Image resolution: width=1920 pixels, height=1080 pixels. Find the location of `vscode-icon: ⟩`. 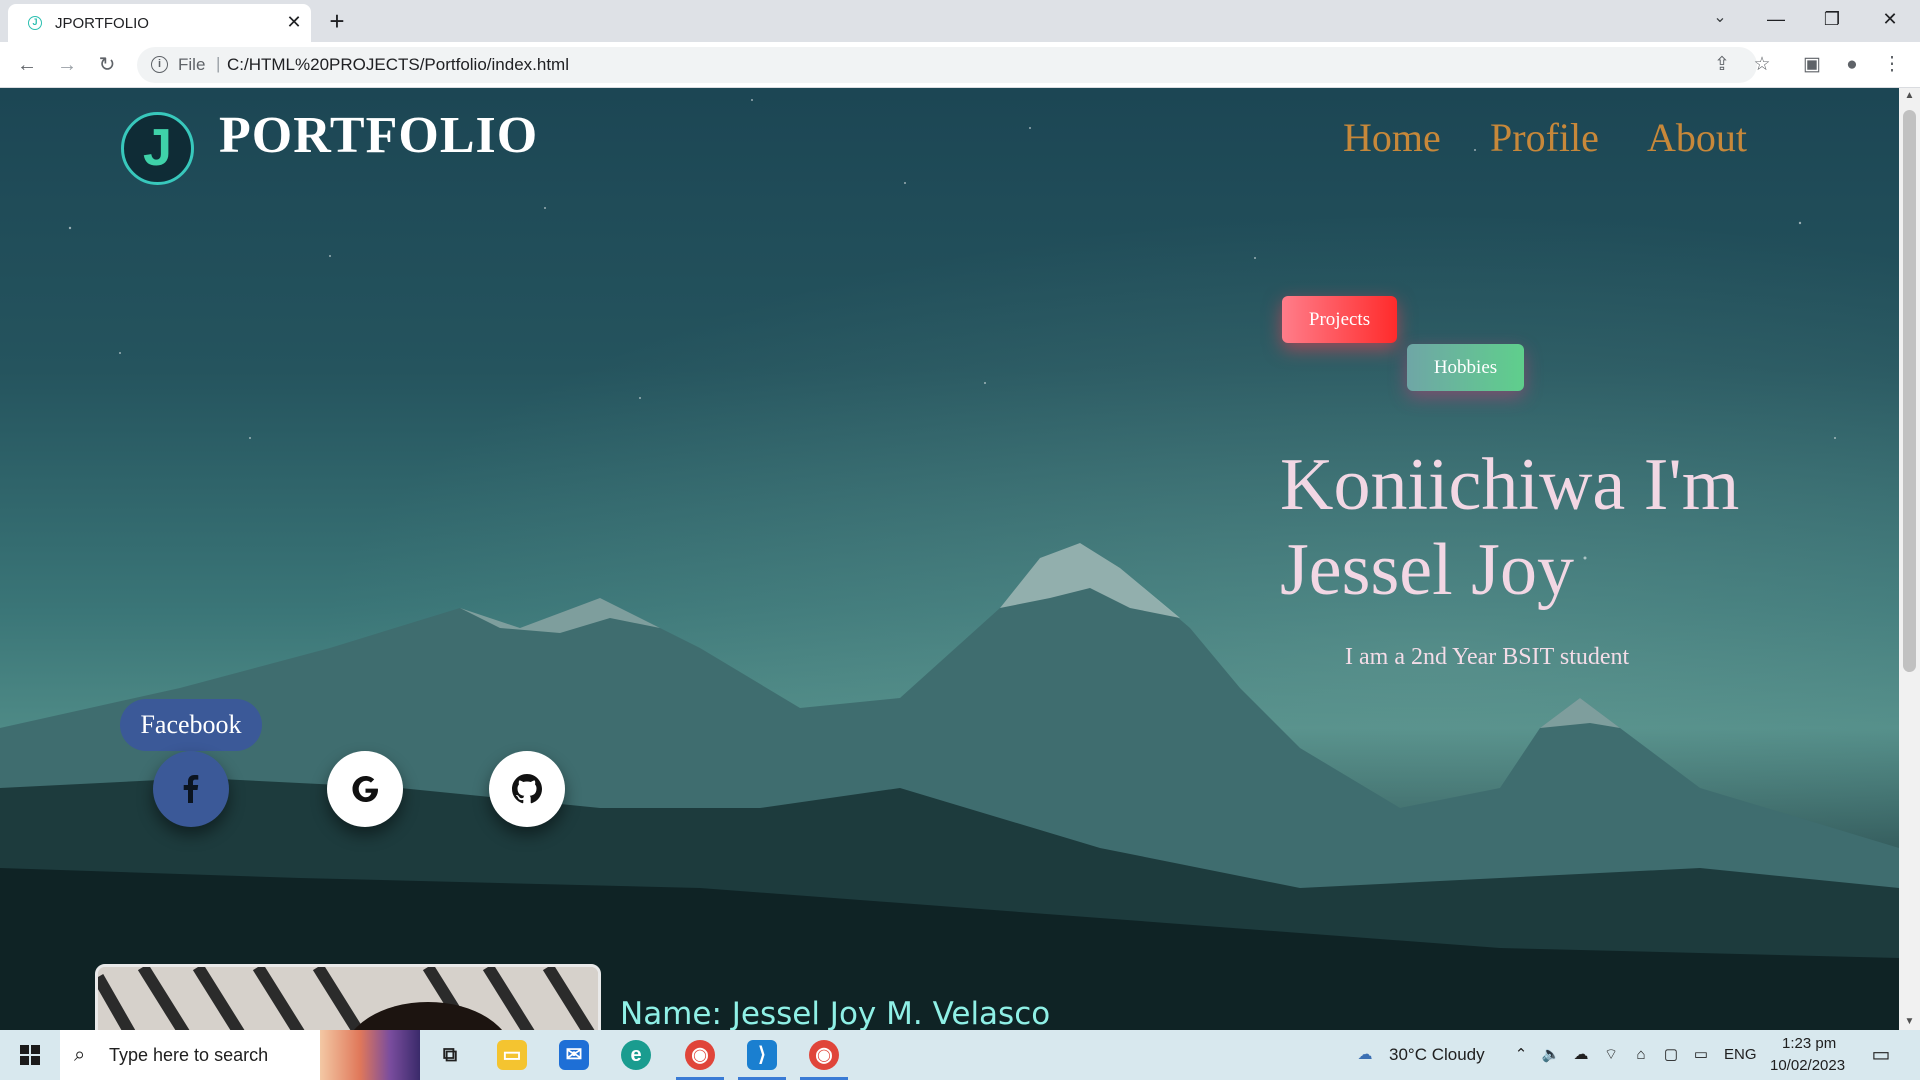

vscode-icon: ⟩ is located at coordinates (762, 1055).